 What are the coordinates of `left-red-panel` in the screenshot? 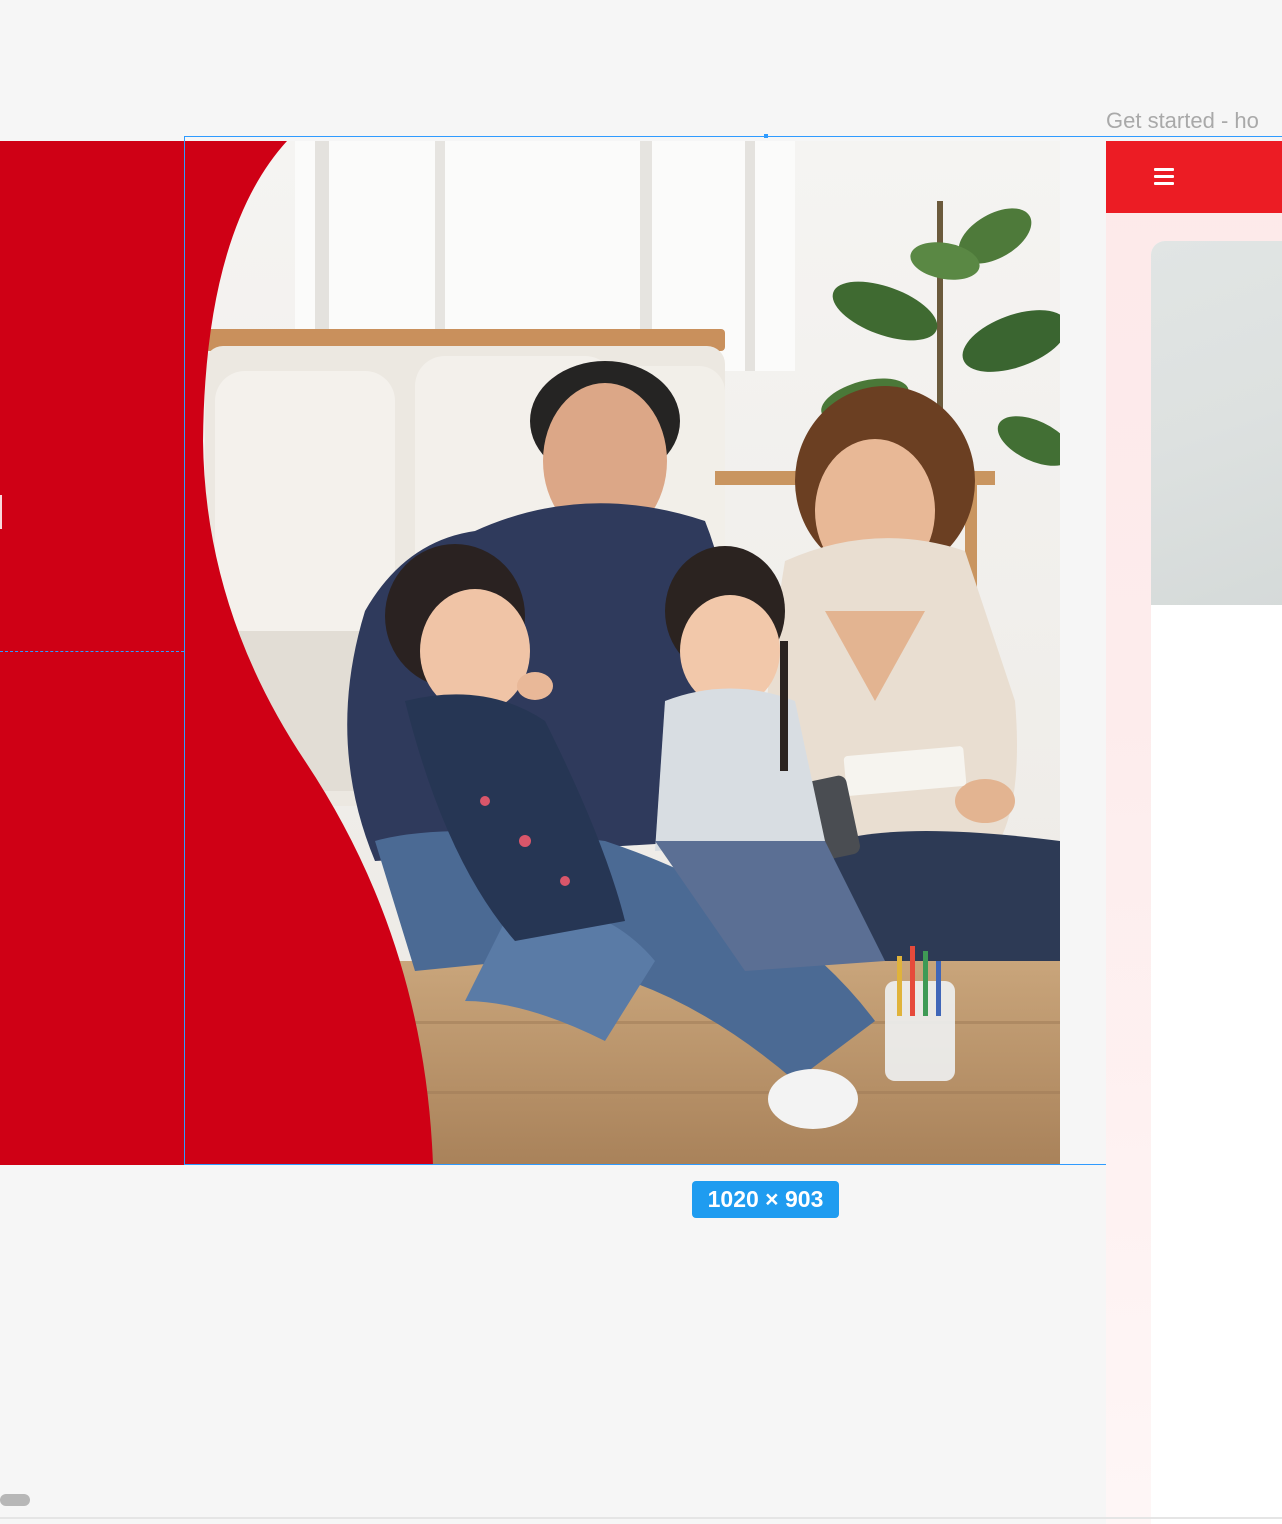 It's located at (92, 653).